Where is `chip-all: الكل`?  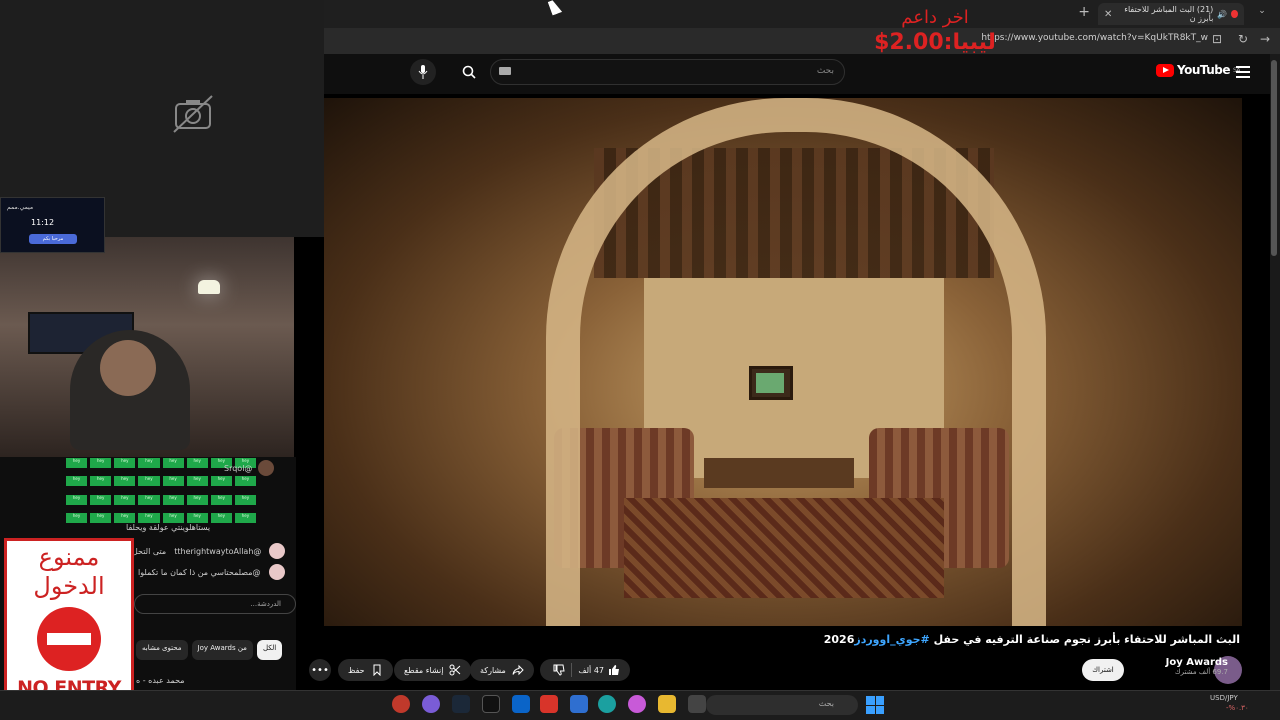 chip-all: الكل is located at coordinates (269, 650).